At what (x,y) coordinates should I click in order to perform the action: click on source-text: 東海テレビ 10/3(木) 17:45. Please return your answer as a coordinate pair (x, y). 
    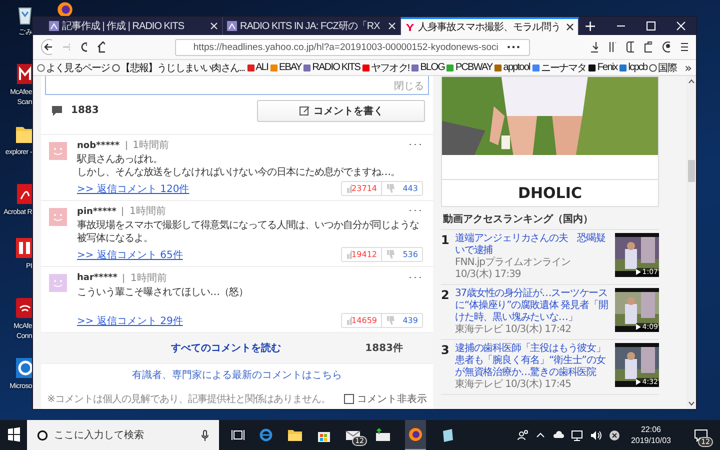
    Looking at the image, I should click on (513, 385).